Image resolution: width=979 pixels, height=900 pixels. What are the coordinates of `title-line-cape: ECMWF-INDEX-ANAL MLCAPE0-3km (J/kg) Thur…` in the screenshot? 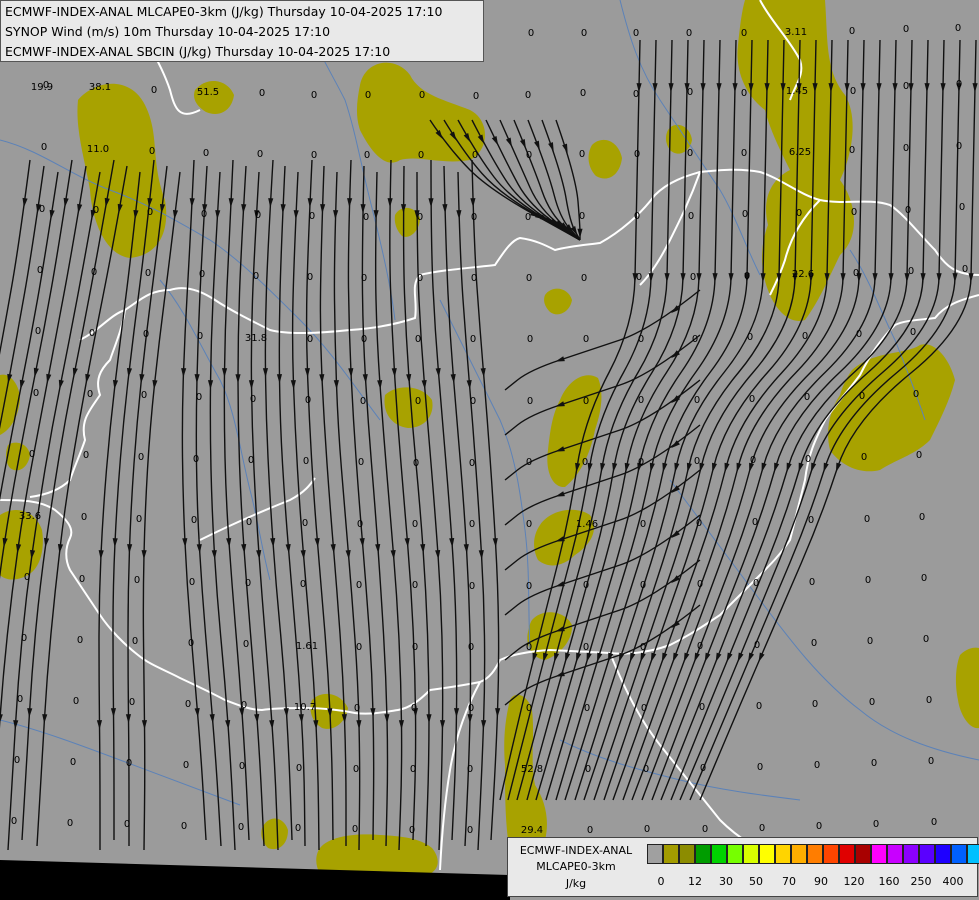 It's located at (224, 11).